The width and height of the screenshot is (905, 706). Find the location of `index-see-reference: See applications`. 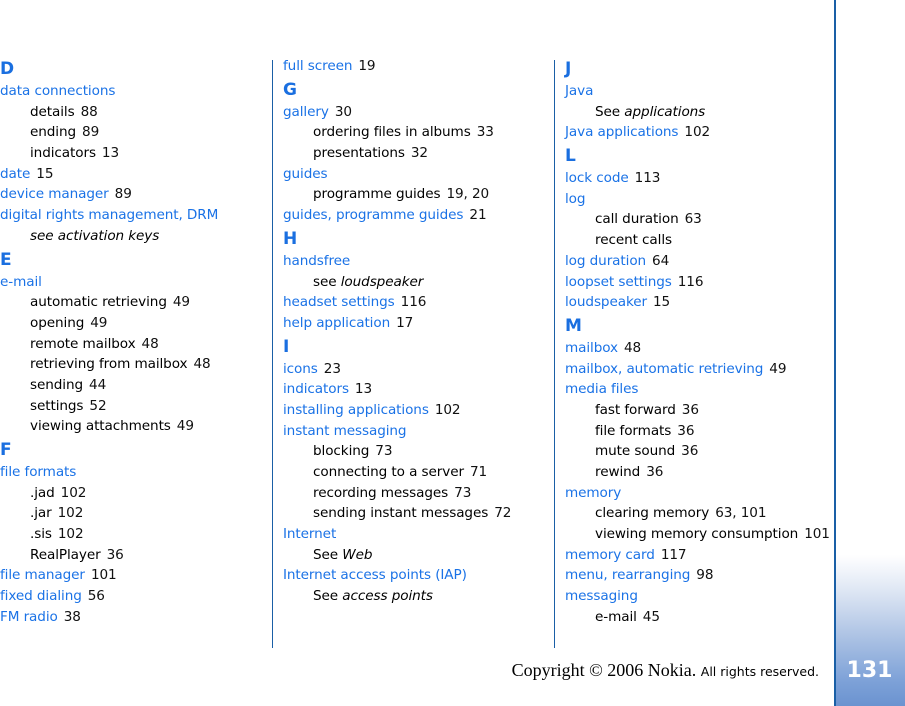

index-see-reference: See applications is located at coordinates (697, 112).